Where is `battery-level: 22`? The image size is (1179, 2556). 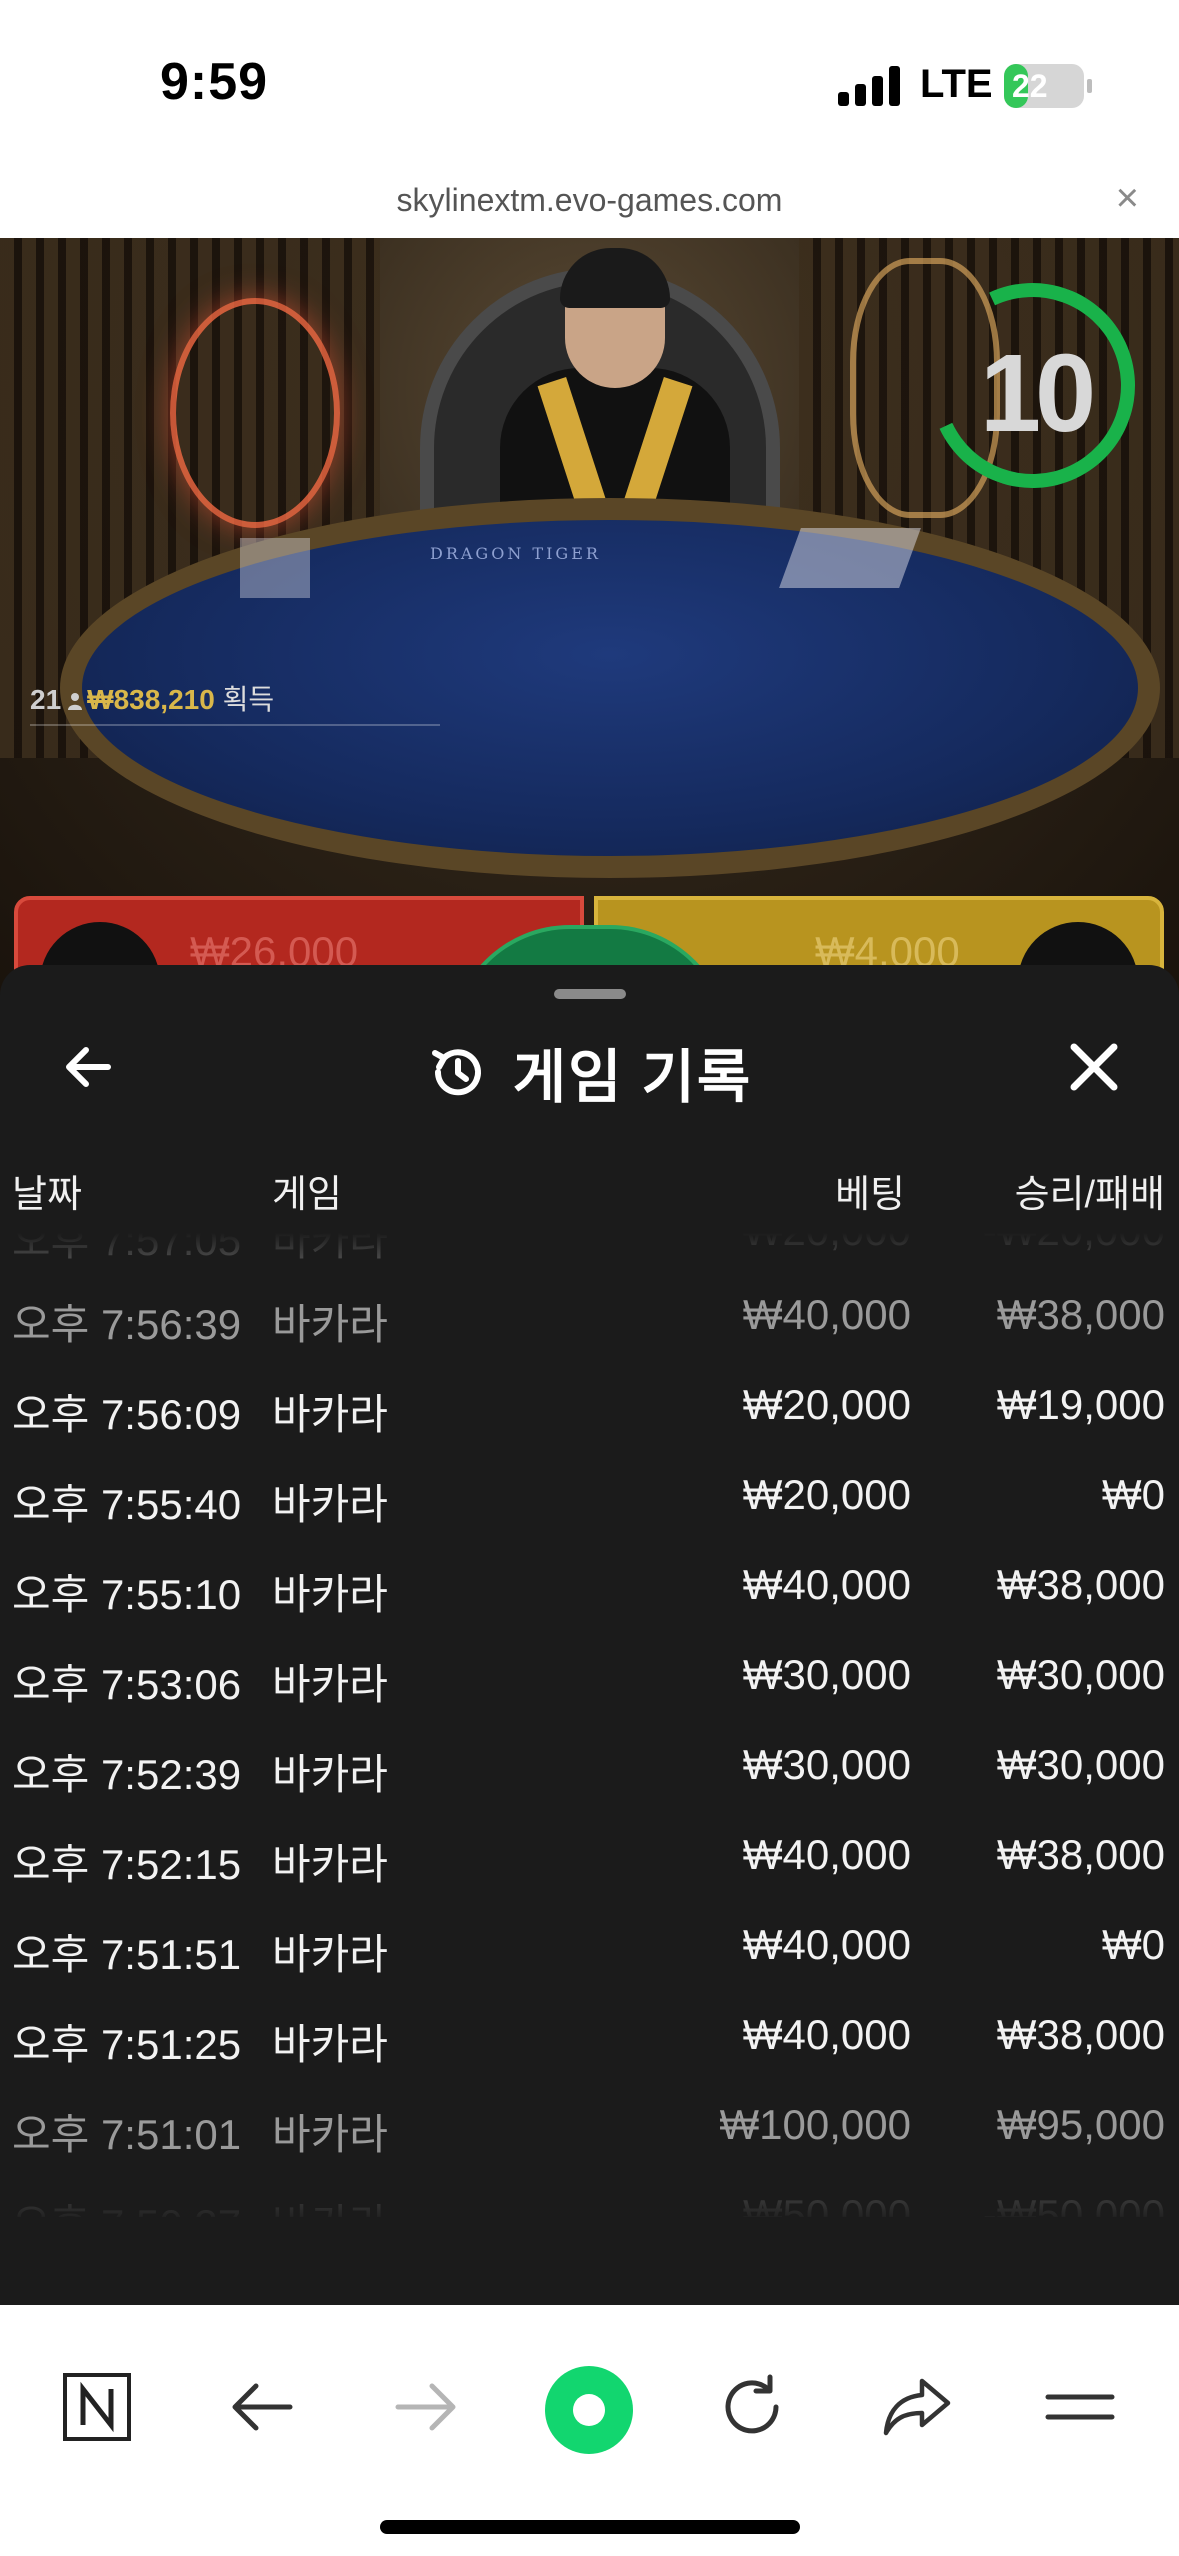 battery-level: 22 is located at coordinates (1030, 86).